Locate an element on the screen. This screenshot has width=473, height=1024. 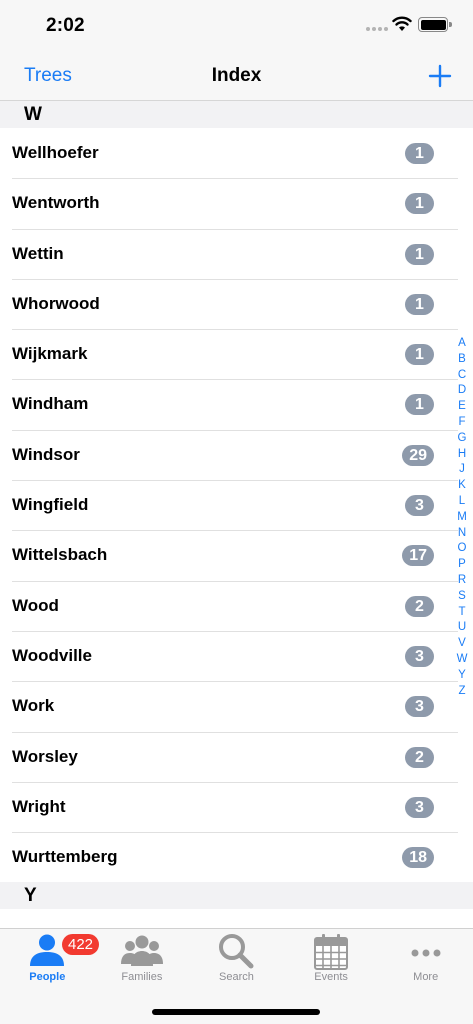
surname-row: Whorwood 1 is located at coordinates (236, 303).